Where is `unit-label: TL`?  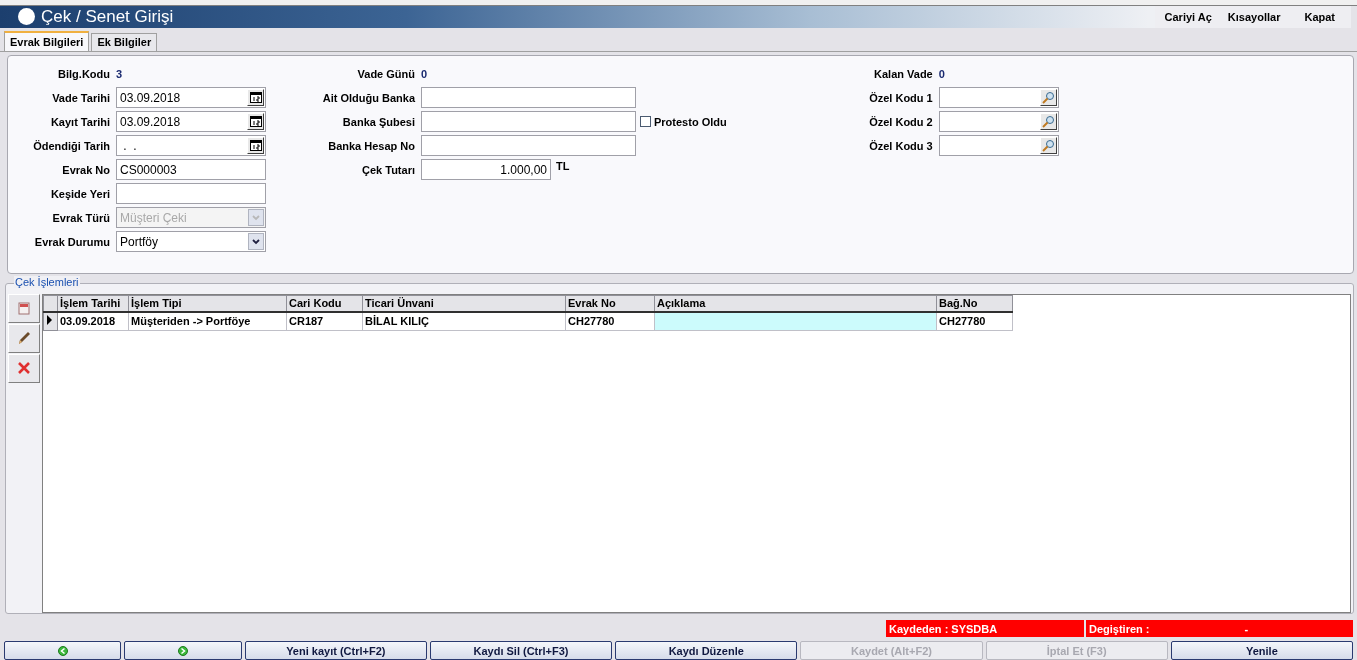 unit-label: TL is located at coordinates (563, 166).